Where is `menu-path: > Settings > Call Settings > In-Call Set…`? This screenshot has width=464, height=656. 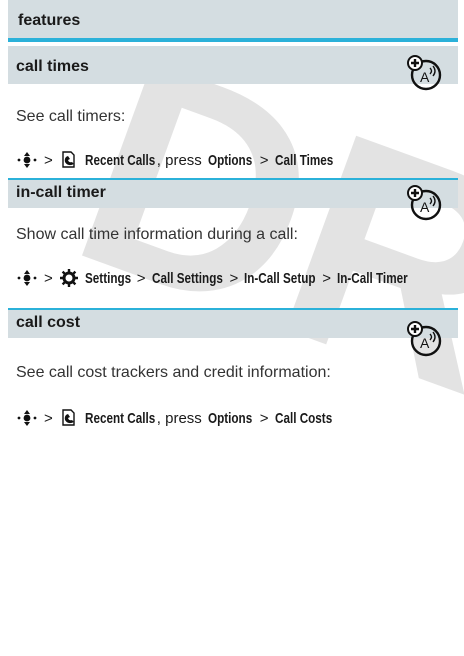 menu-path: > Settings > Call Settings > In-Call Set… is located at coordinates (212, 278).